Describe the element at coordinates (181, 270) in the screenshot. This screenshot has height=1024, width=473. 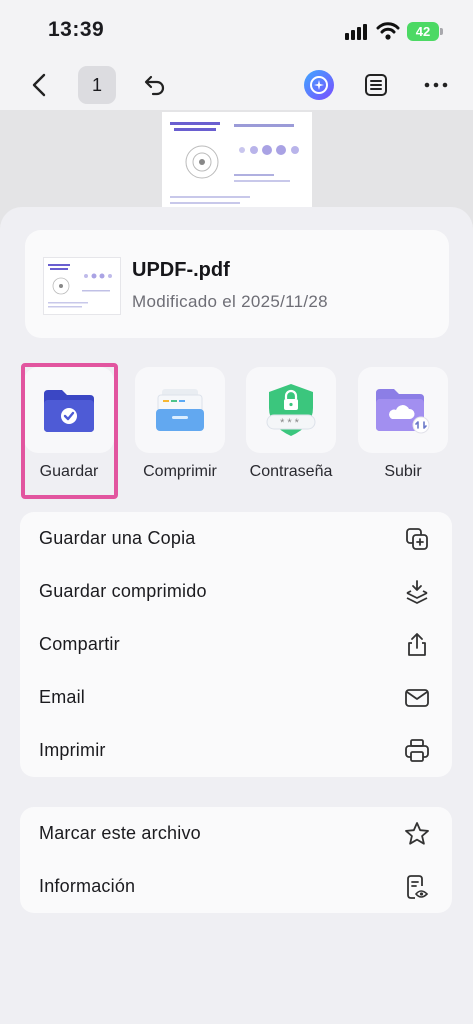
I see `file-name: UPDF-.pdf` at that location.